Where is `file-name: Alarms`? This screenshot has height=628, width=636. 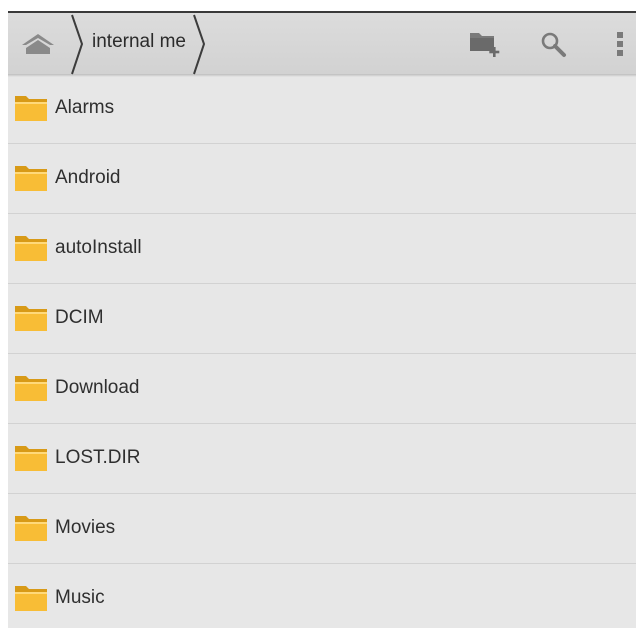 file-name: Alarms is located at coordinates (85, 107).